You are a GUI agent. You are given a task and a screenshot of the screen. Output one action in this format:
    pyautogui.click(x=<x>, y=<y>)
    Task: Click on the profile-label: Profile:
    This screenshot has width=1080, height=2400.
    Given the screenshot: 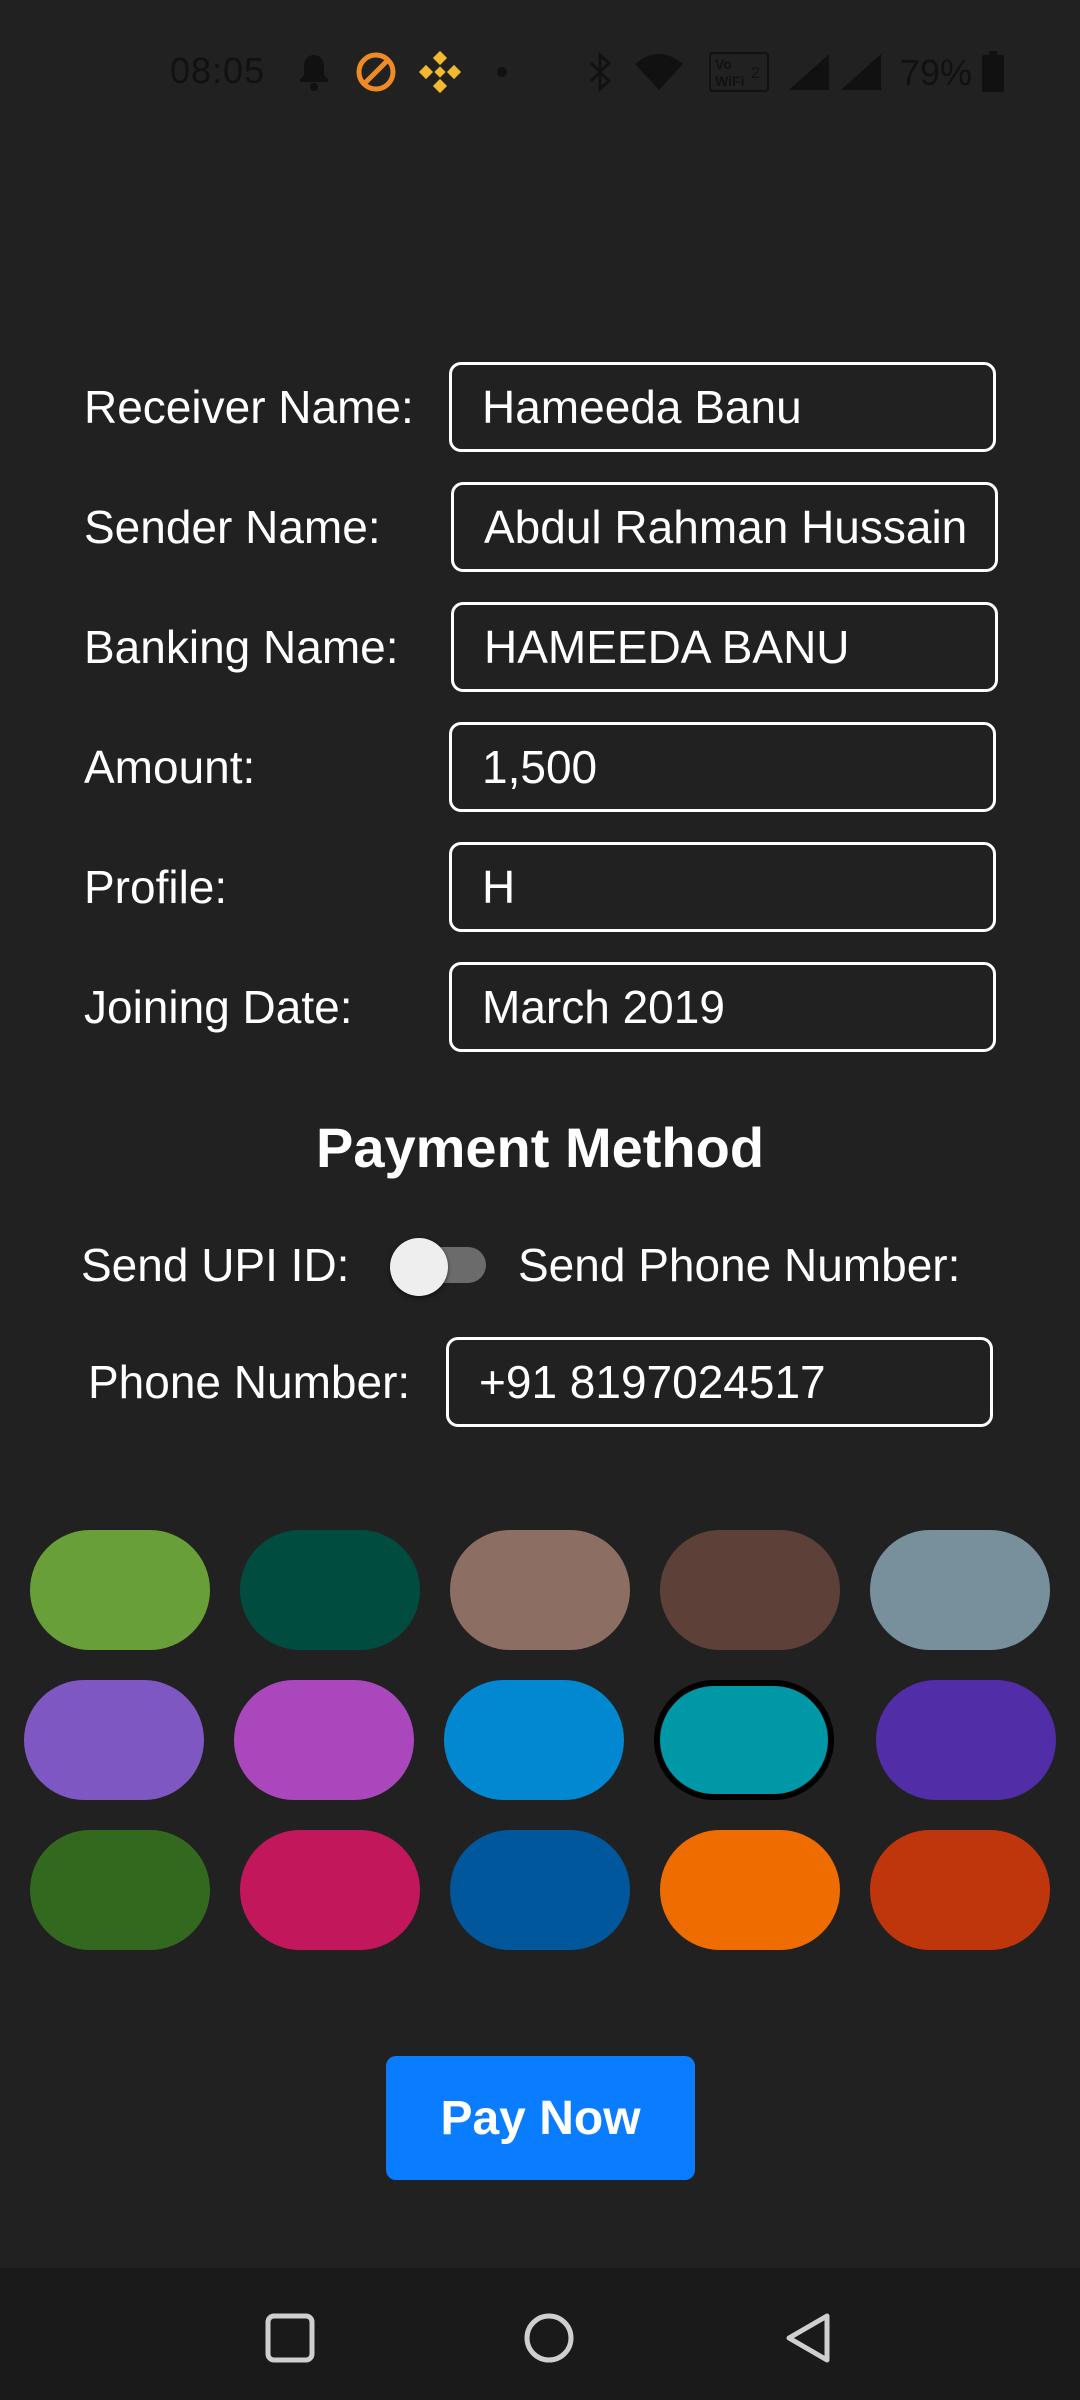 What is the action you would take?
    pyautogui.click(x=156, y=887)
    